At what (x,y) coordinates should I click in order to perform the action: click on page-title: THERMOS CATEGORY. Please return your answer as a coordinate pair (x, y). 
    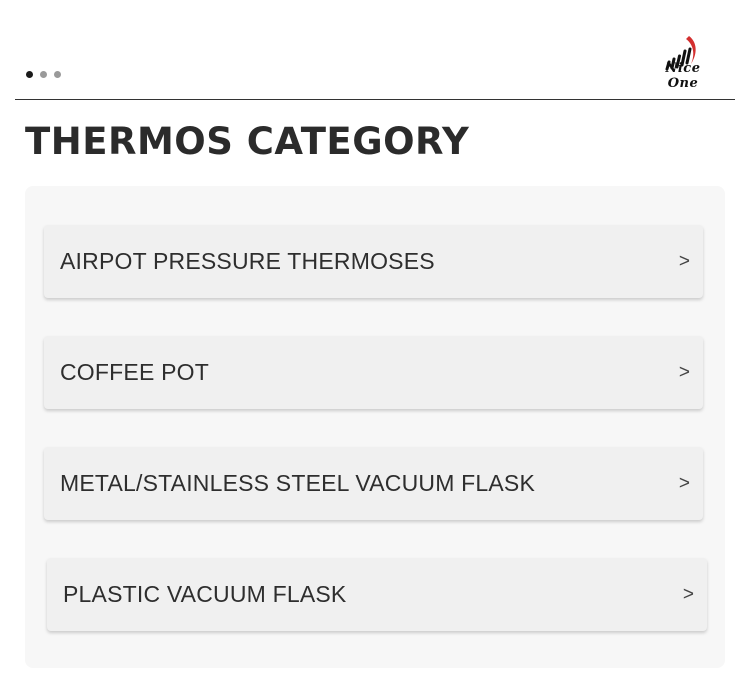
    Looking at the image, I should click on (247, 141).